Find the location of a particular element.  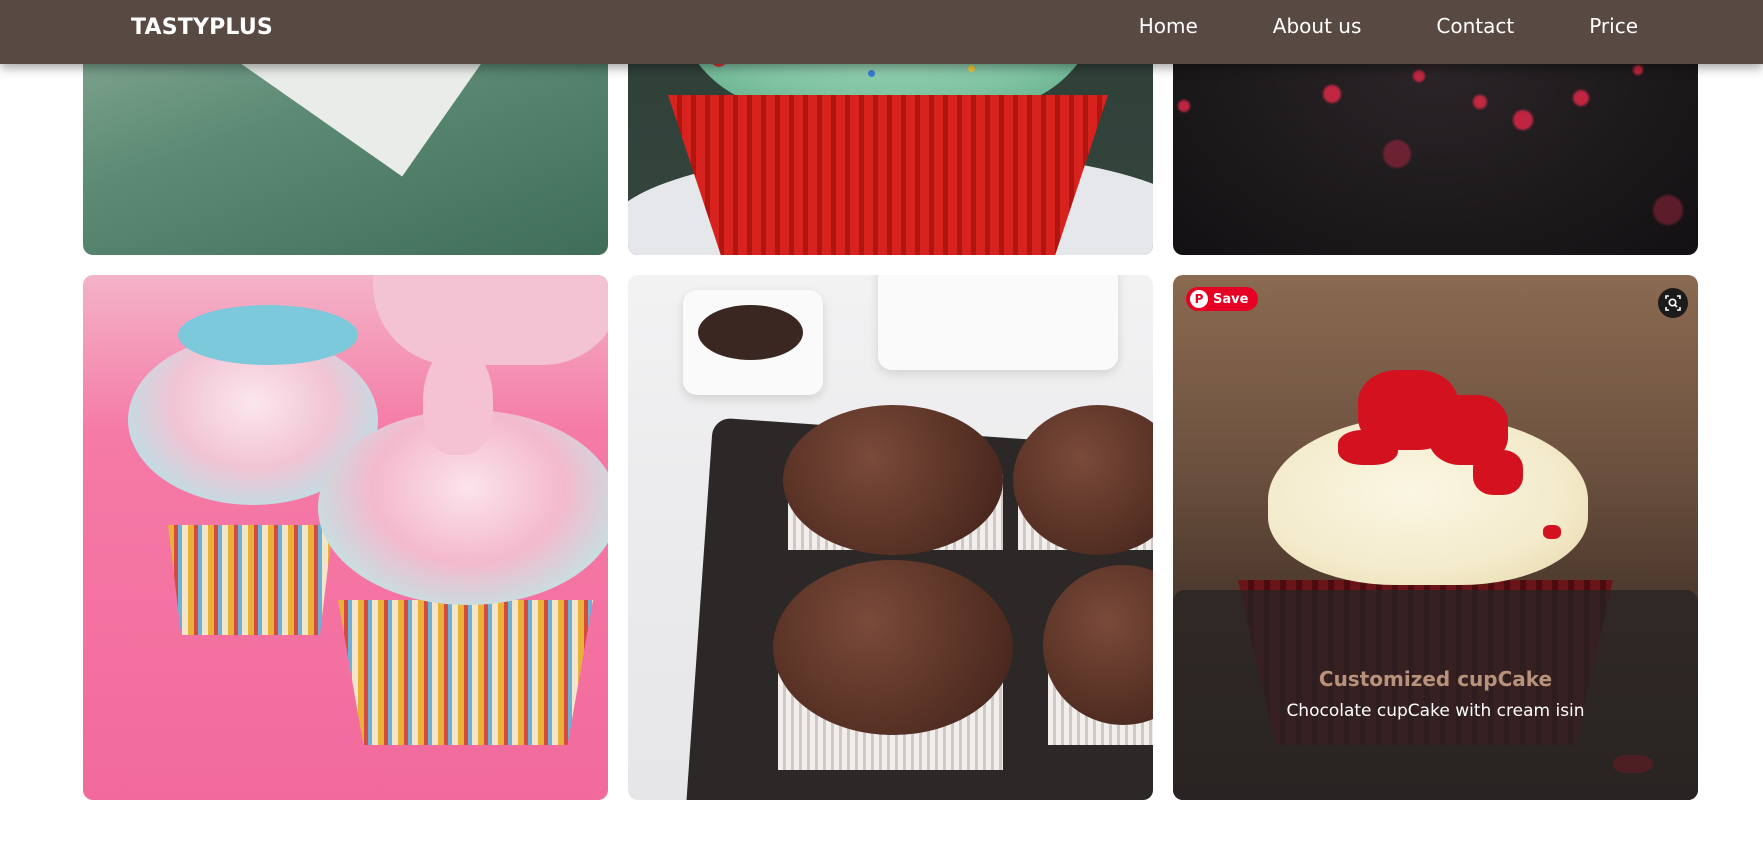

card-description: Chocolate cupCake with cream isin is located at coordinates (1435, 711).